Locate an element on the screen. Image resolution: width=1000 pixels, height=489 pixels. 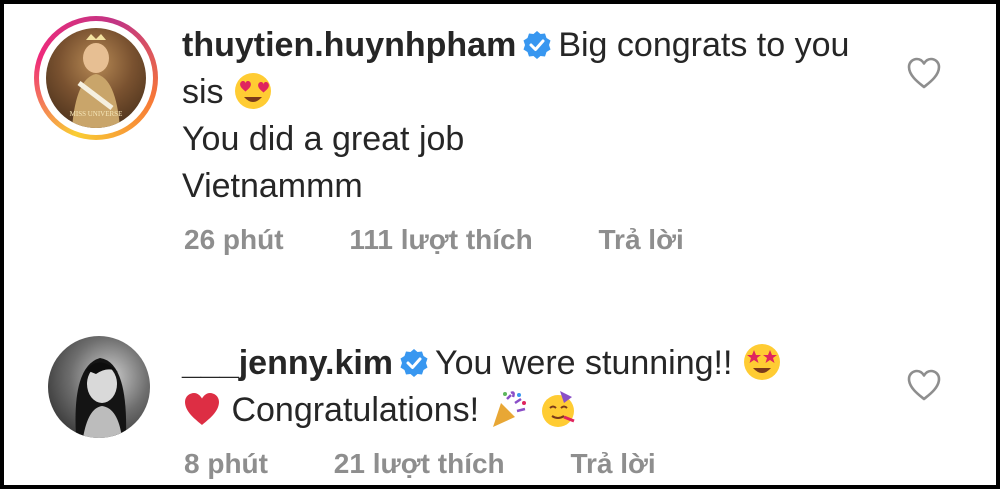
comment-username: thuytien.huynhpham is located at coordinates (349, 45).